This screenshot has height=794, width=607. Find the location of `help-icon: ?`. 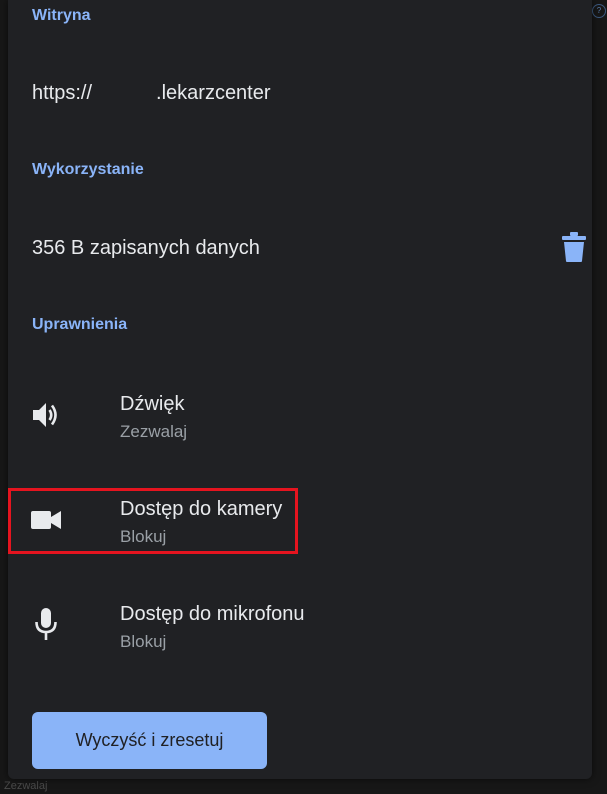

help-icon: ? is located at coordinates (599, 11).